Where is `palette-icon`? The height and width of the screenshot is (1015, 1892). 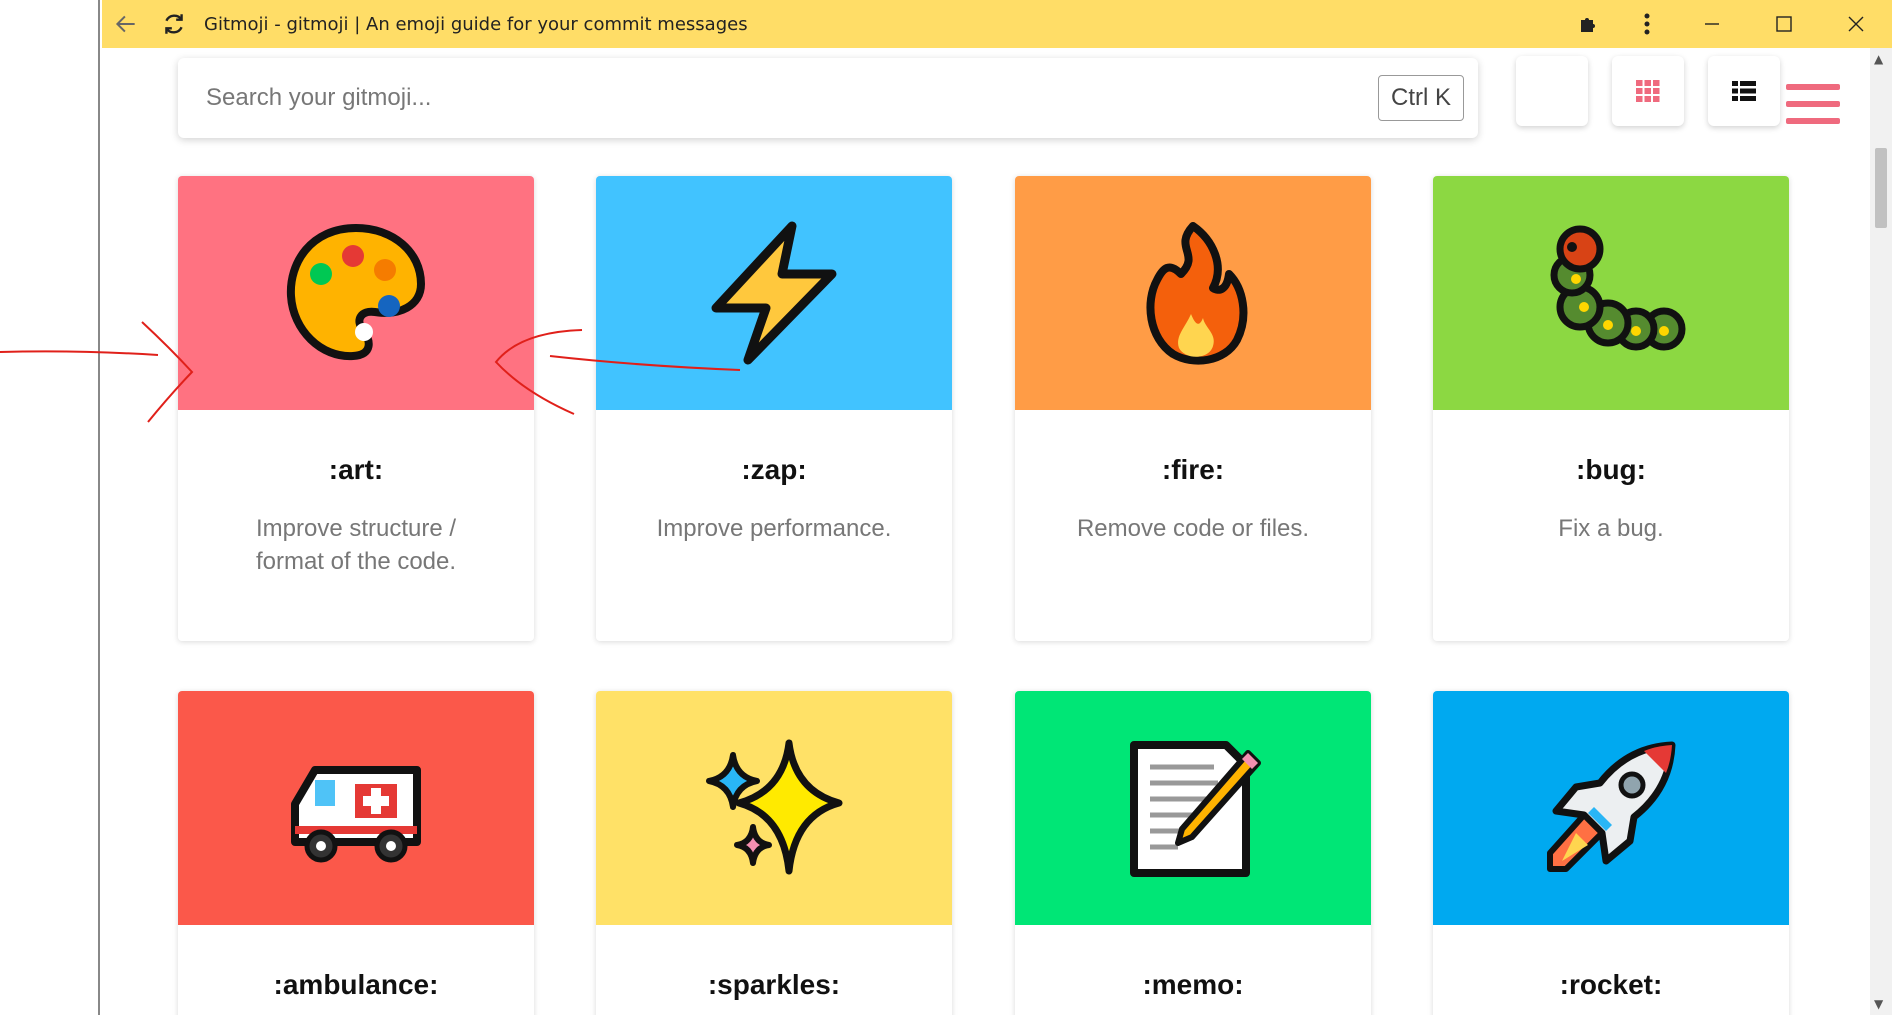 palette-icon is located at coordinates (356, 292).